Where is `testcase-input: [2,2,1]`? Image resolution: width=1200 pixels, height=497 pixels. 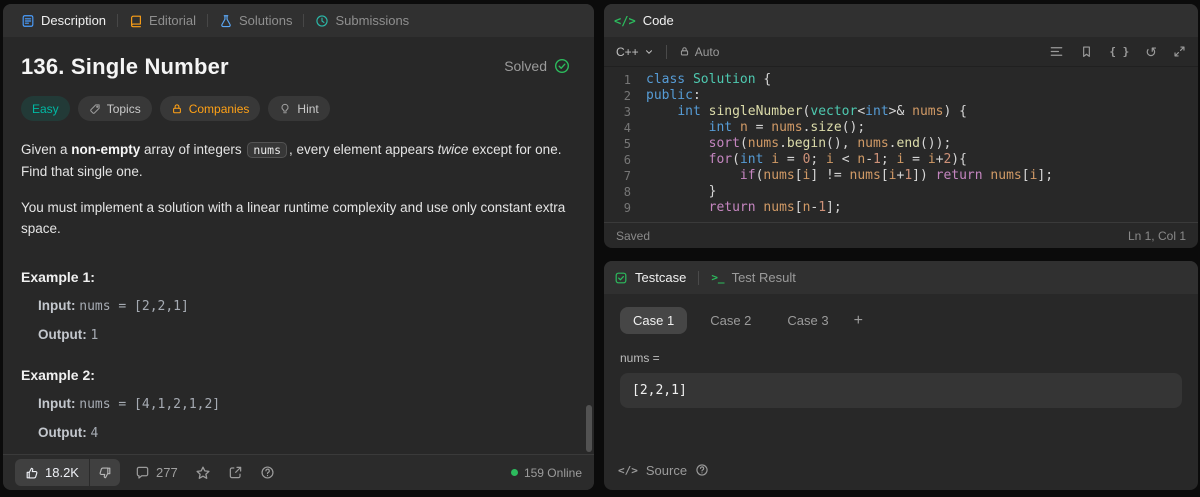 testcase-input: [2,2,1] is located at coordinates (901, 390).